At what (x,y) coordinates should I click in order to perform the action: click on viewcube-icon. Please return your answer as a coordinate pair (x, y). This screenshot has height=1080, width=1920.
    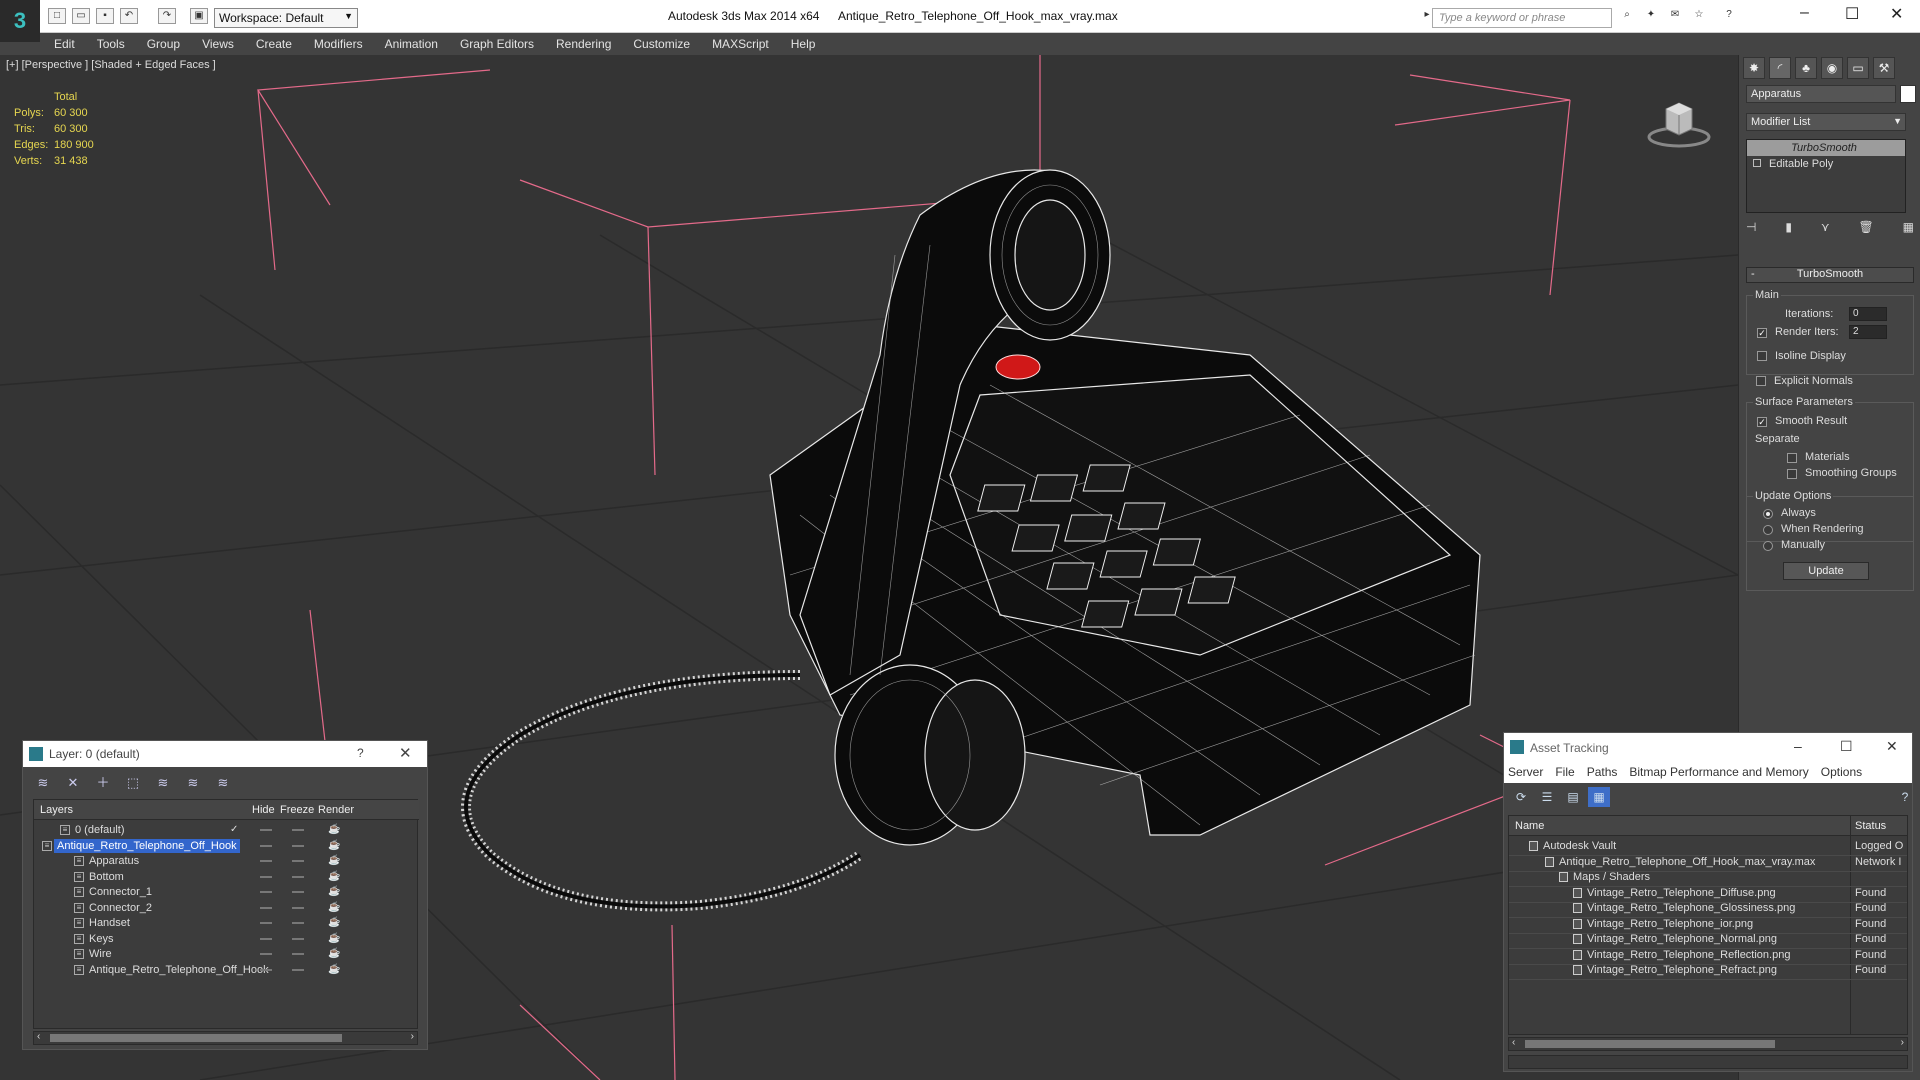
    Looking at the image, I should click on (1679, 121).